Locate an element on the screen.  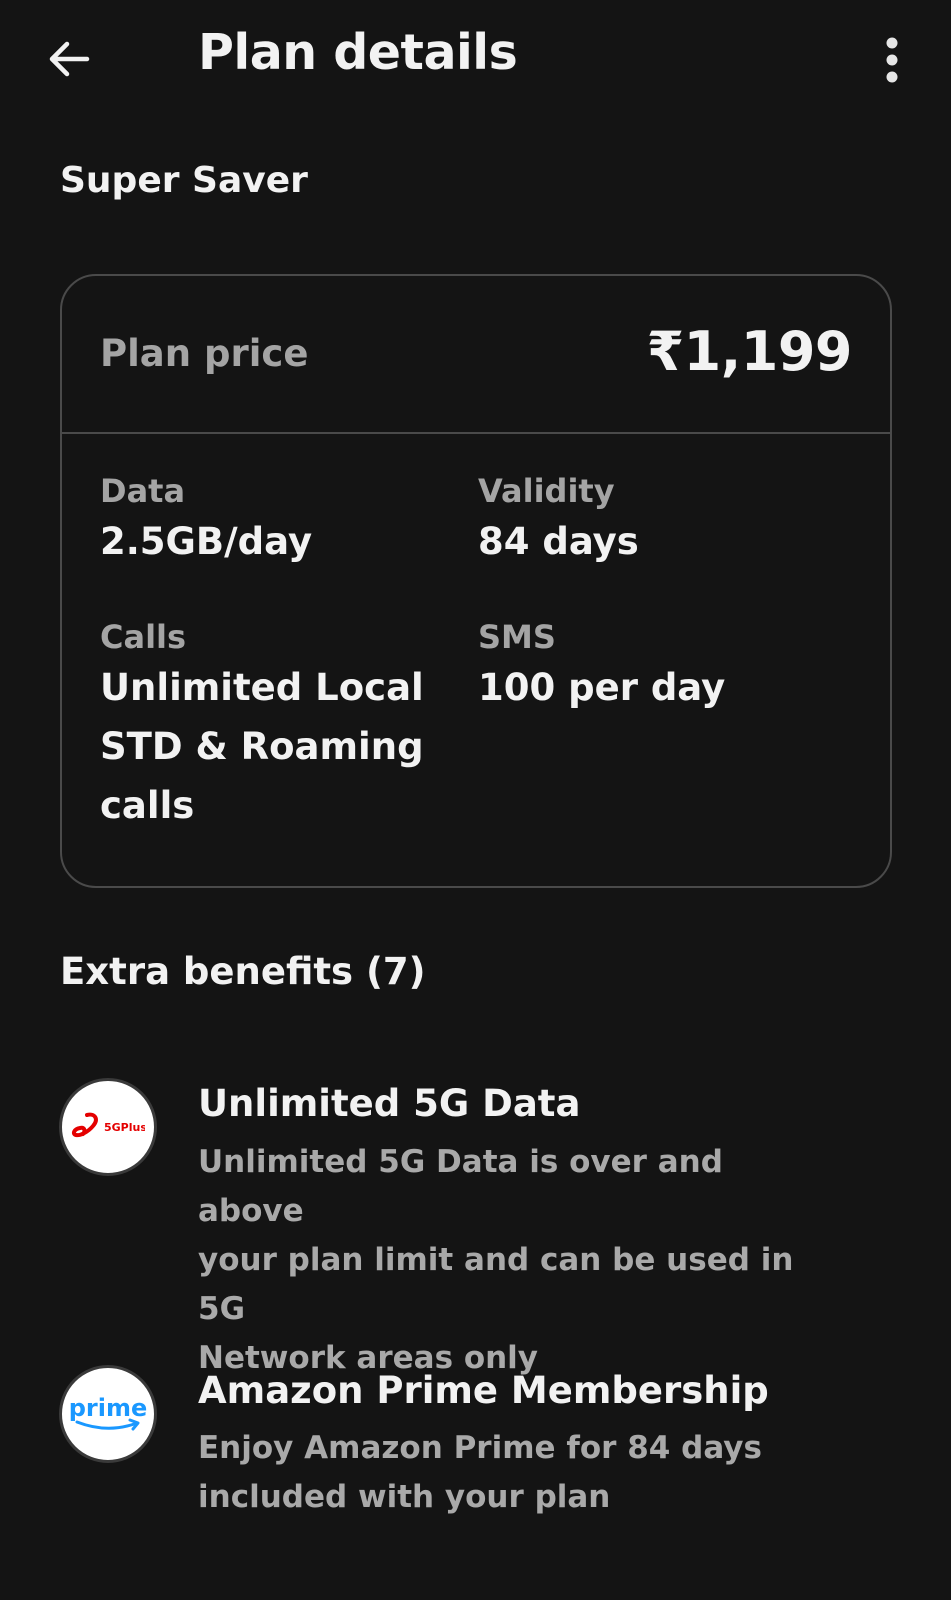
extra-benefits-title: Extra benefits (7) is located at coordinates (243, 971).